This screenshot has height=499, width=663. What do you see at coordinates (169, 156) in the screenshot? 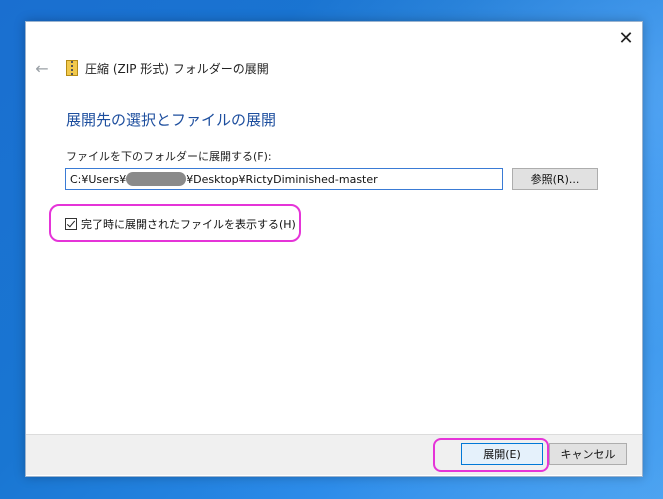
I see `destination-label: ファイルを下のフォルダーに展開する(F):` at bounding box center [169, 156].